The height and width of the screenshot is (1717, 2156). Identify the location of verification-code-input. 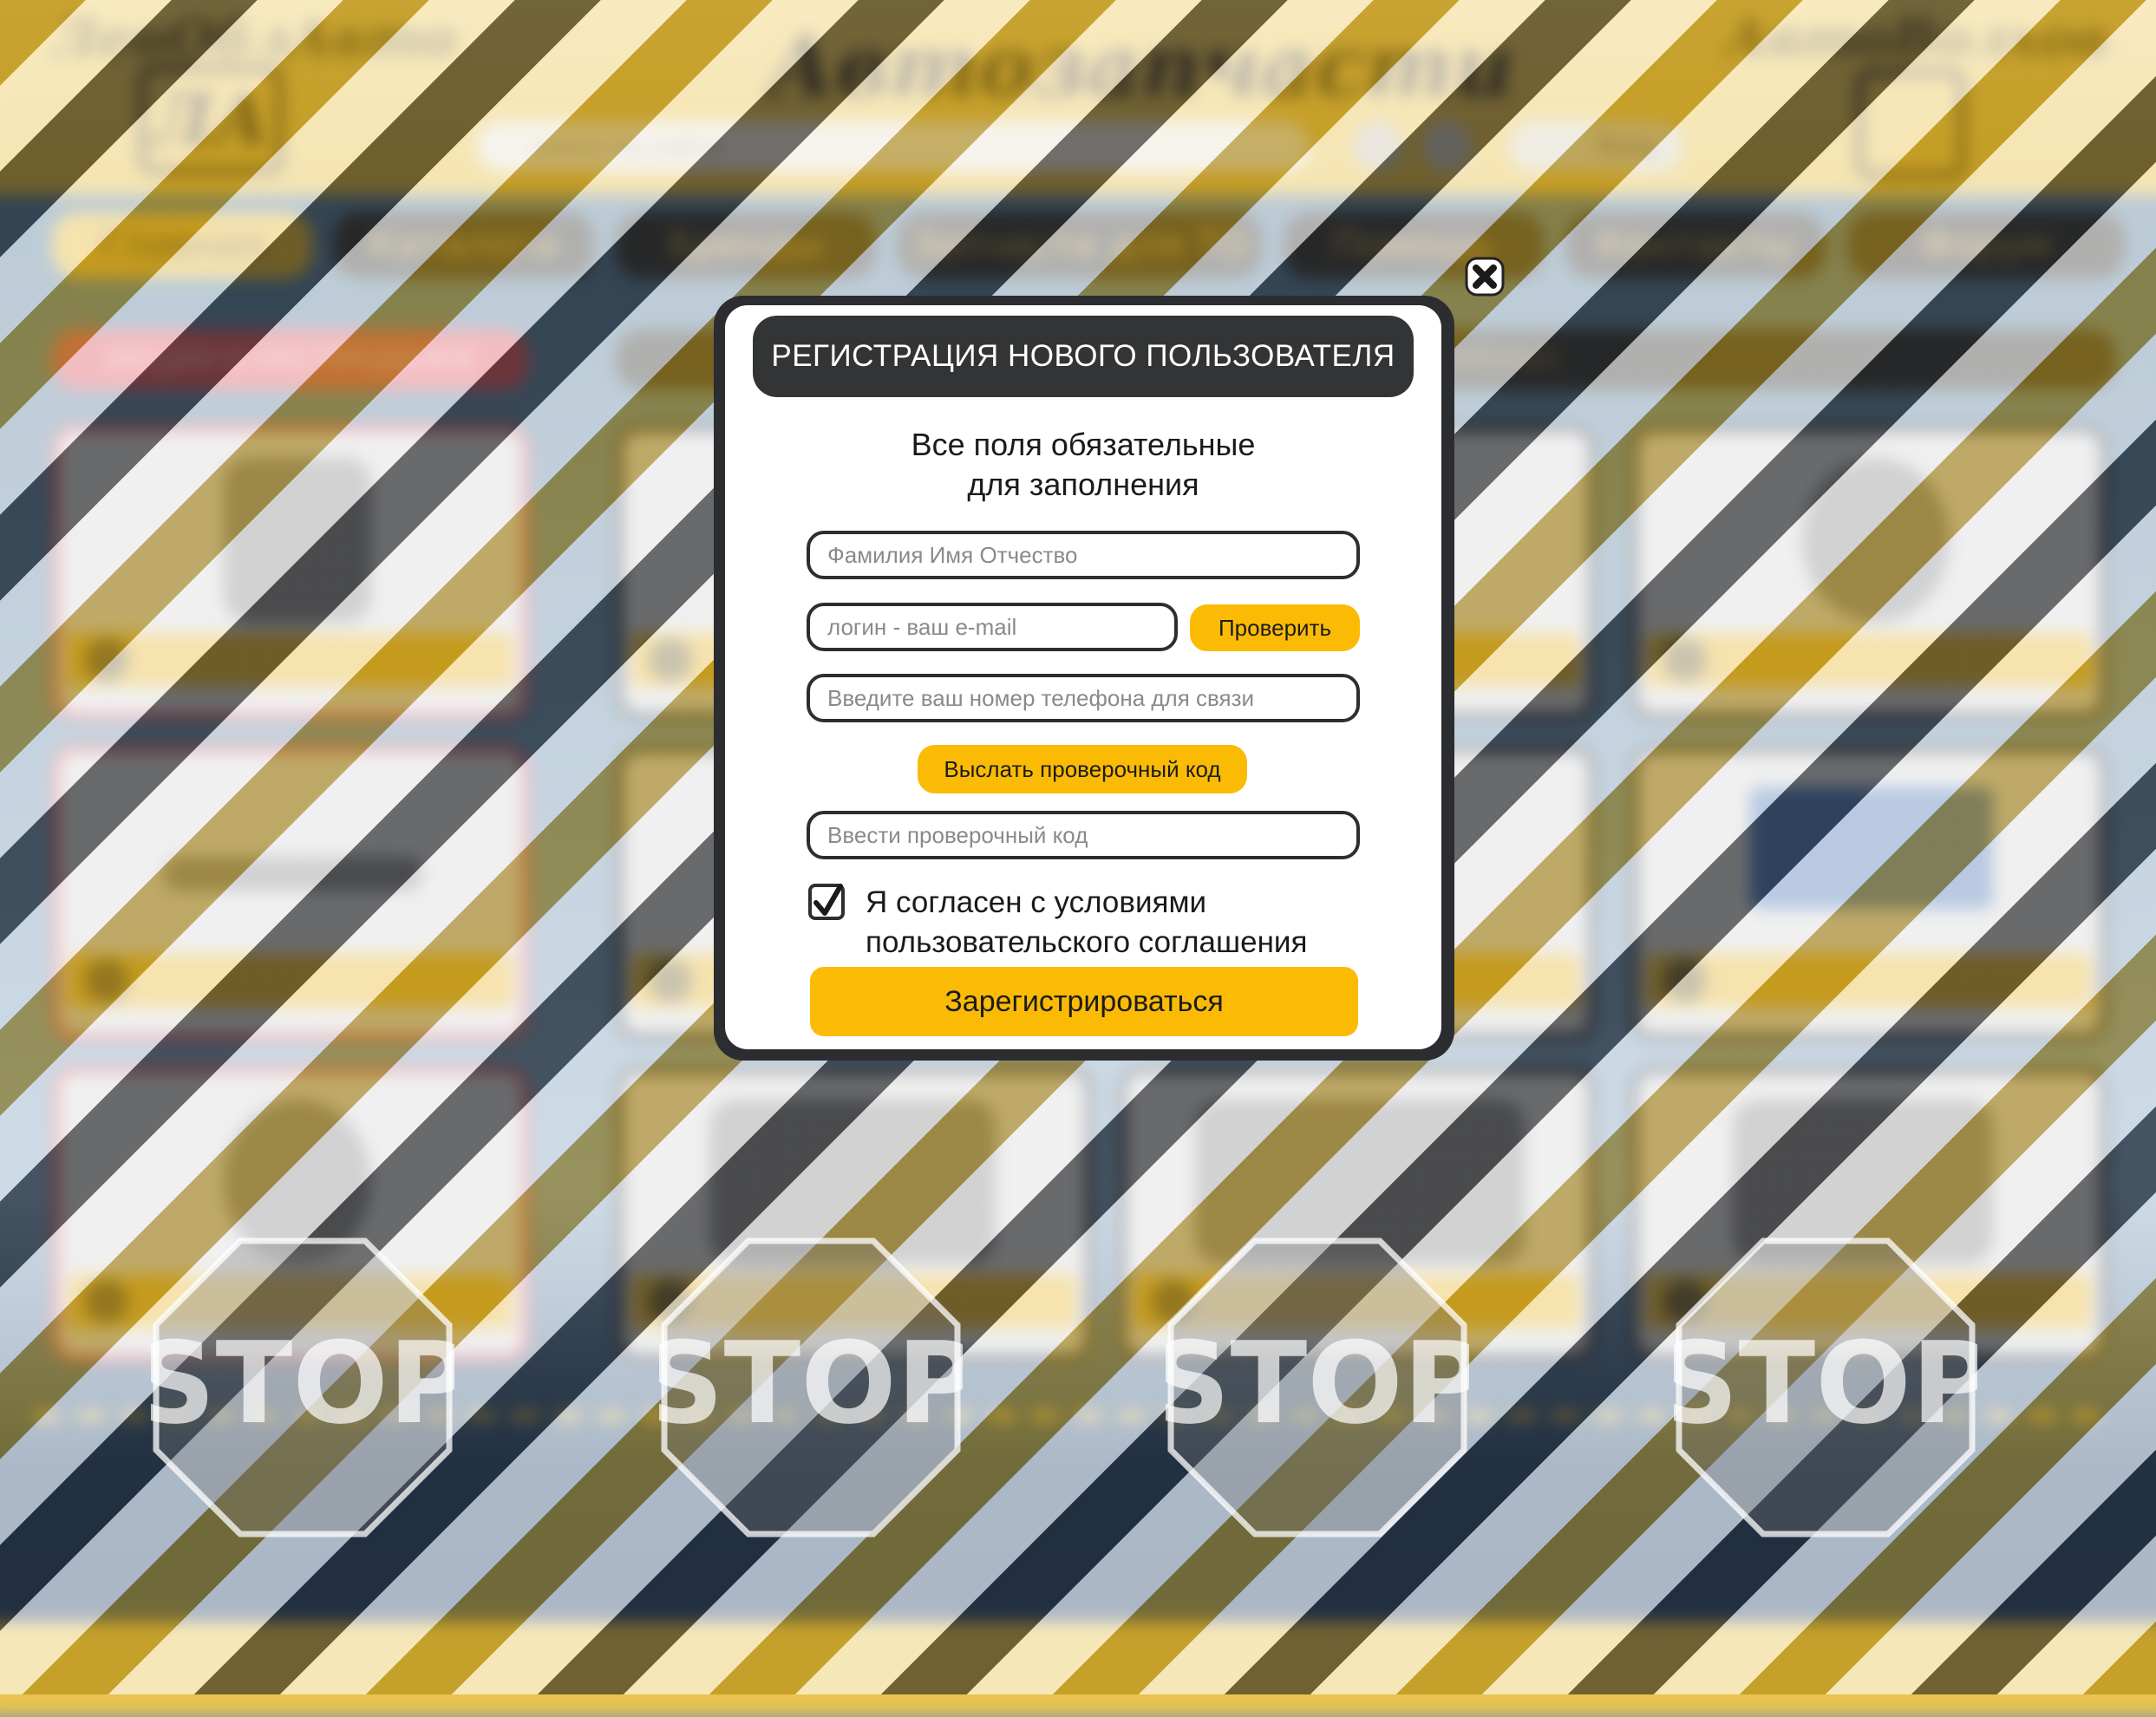
(1083, 835).